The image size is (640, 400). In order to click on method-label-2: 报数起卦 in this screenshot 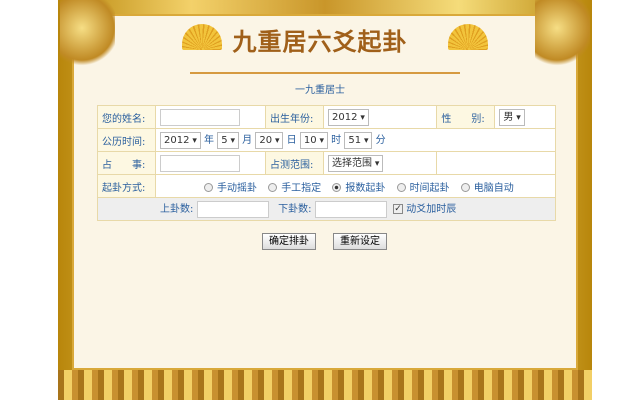, I will do `click(365, 188)`.